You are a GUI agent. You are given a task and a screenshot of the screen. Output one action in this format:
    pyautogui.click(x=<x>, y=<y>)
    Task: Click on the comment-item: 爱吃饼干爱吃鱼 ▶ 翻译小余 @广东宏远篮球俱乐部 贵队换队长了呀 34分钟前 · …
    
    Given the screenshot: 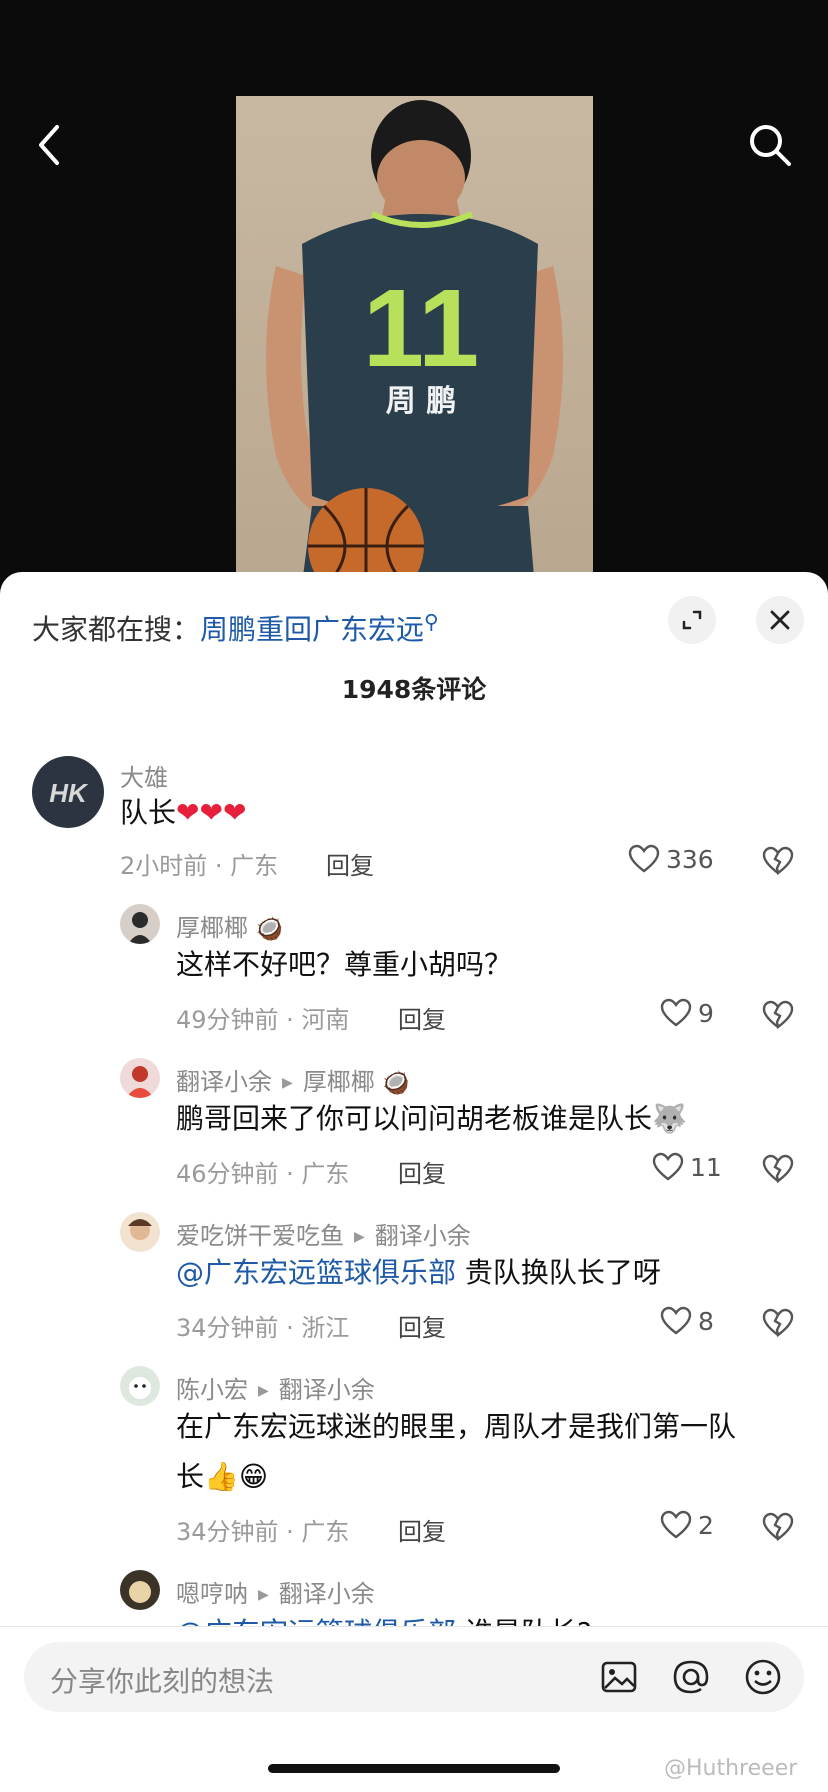 What is the action you would take?
    pyautogui.click(x=414, y=1279)
    